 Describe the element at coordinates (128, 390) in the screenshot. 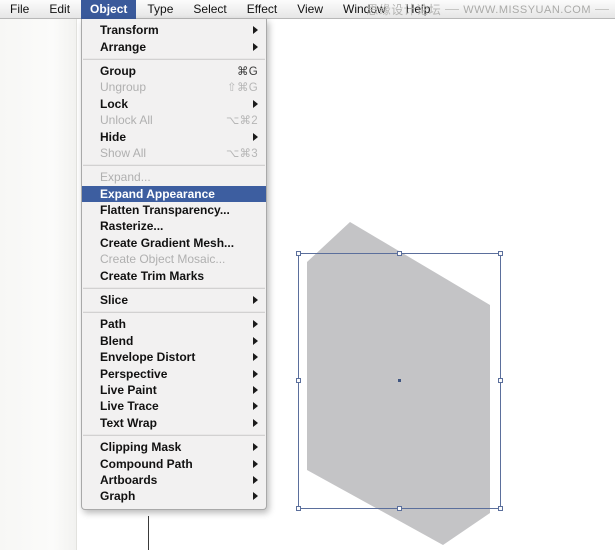

I see `menu-item-label: Live Paint` at that location.